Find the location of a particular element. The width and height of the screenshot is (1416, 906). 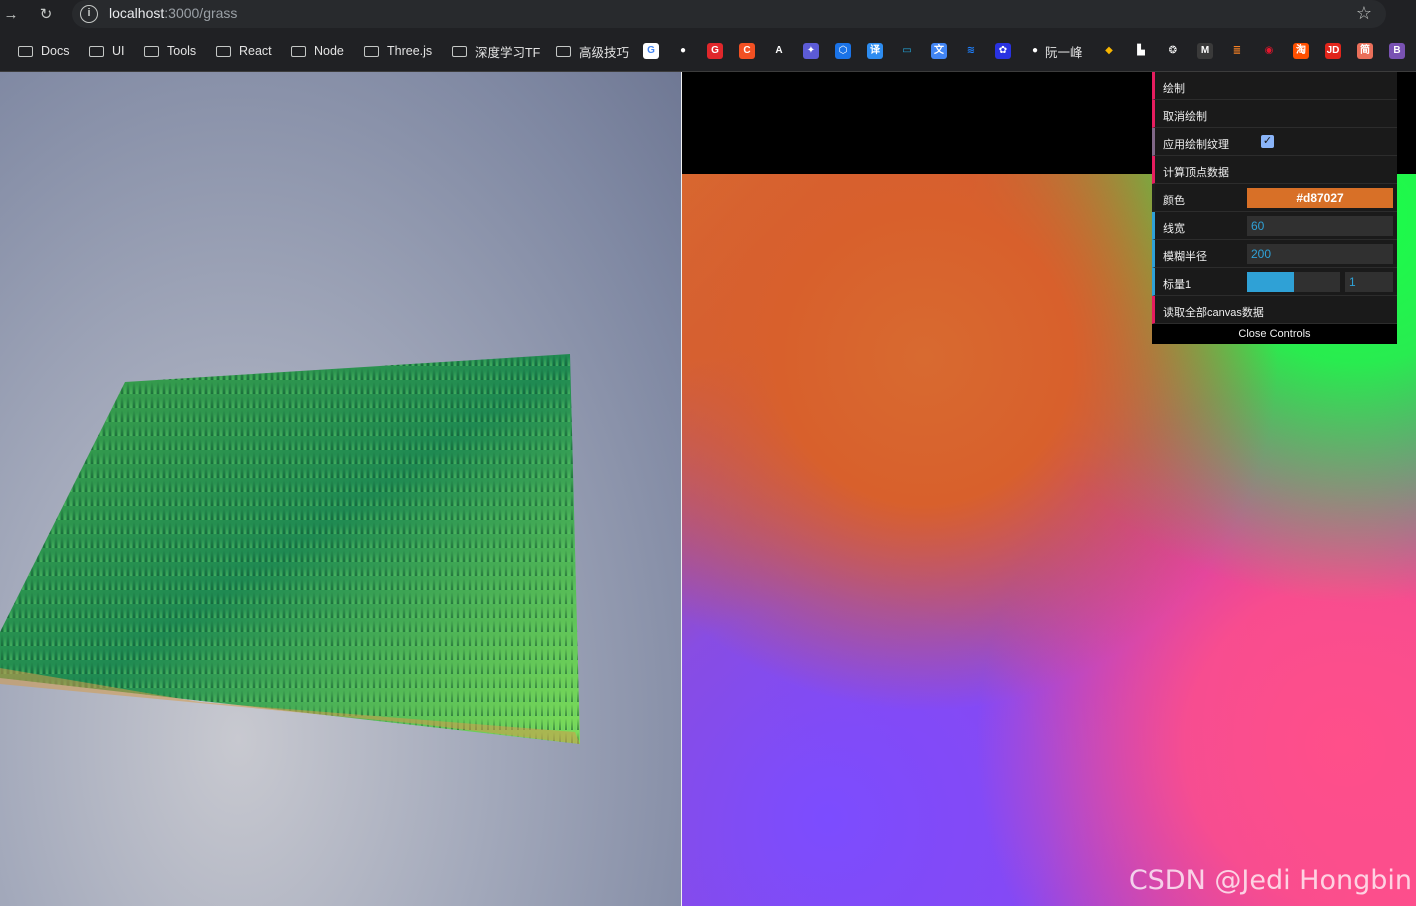

stack-icon: ≣ is located at coordinates (1237, 51).